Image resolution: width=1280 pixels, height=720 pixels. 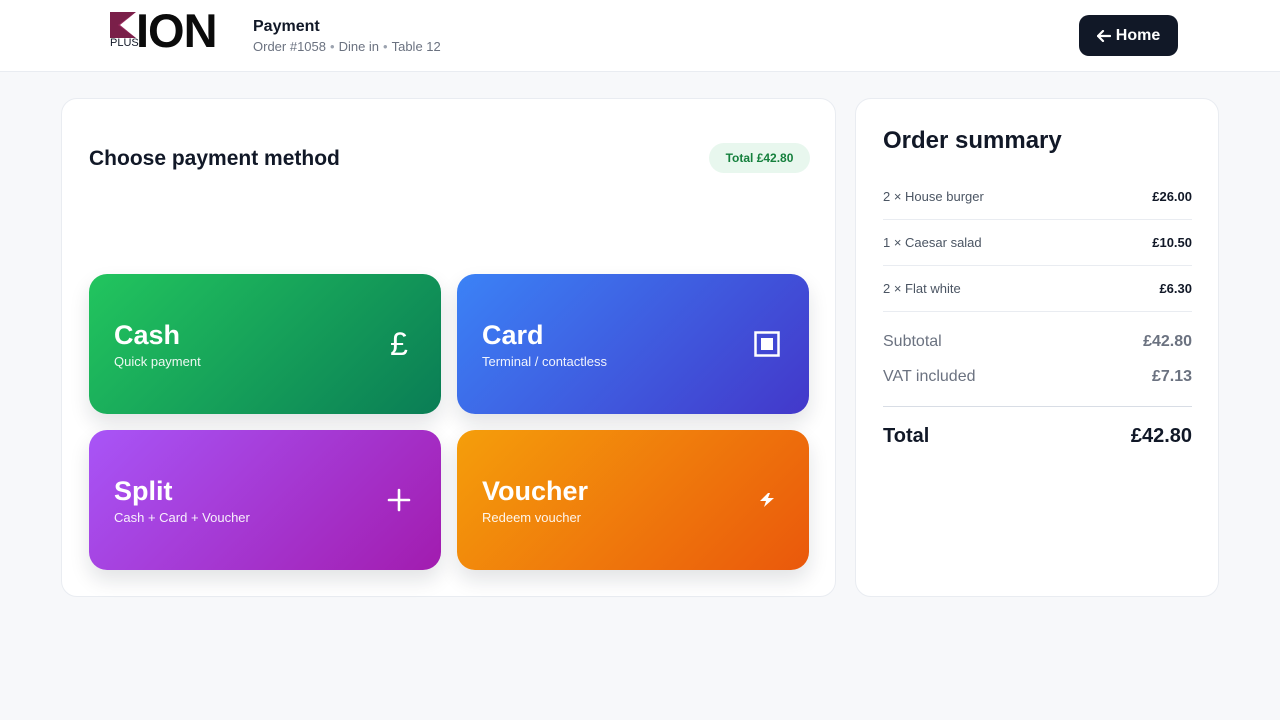 What do you see at coordinates (1167, 341) in the screenshot?
I see `subtotal-value: £42.80` at bounding box center [1167, 341].